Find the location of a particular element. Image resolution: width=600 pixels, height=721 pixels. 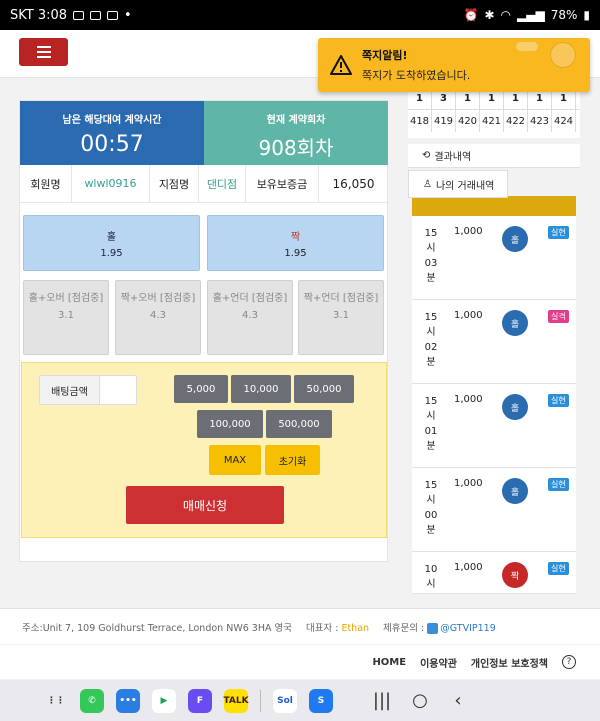

tab-results: ⟲ 결과내역 is located at coordinates (494, 156).